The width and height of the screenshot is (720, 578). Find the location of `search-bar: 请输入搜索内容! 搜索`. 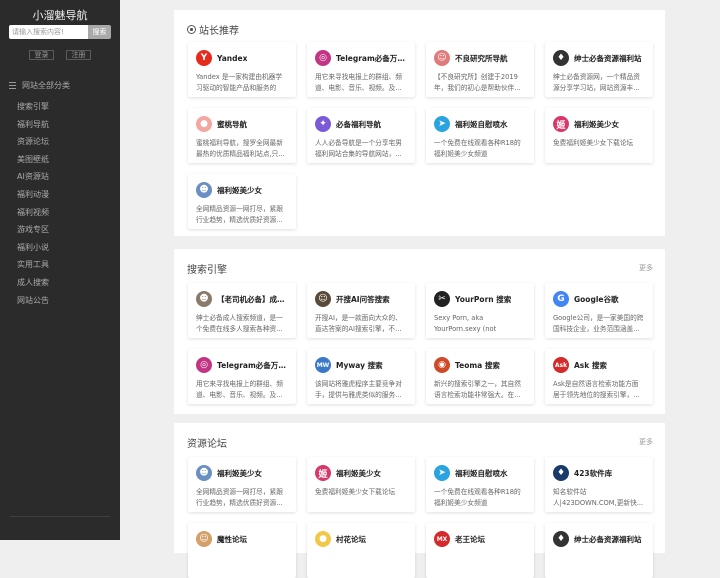

search-bar: 请输入搜索内容! 搜索 is located at coordinates (60, 32).